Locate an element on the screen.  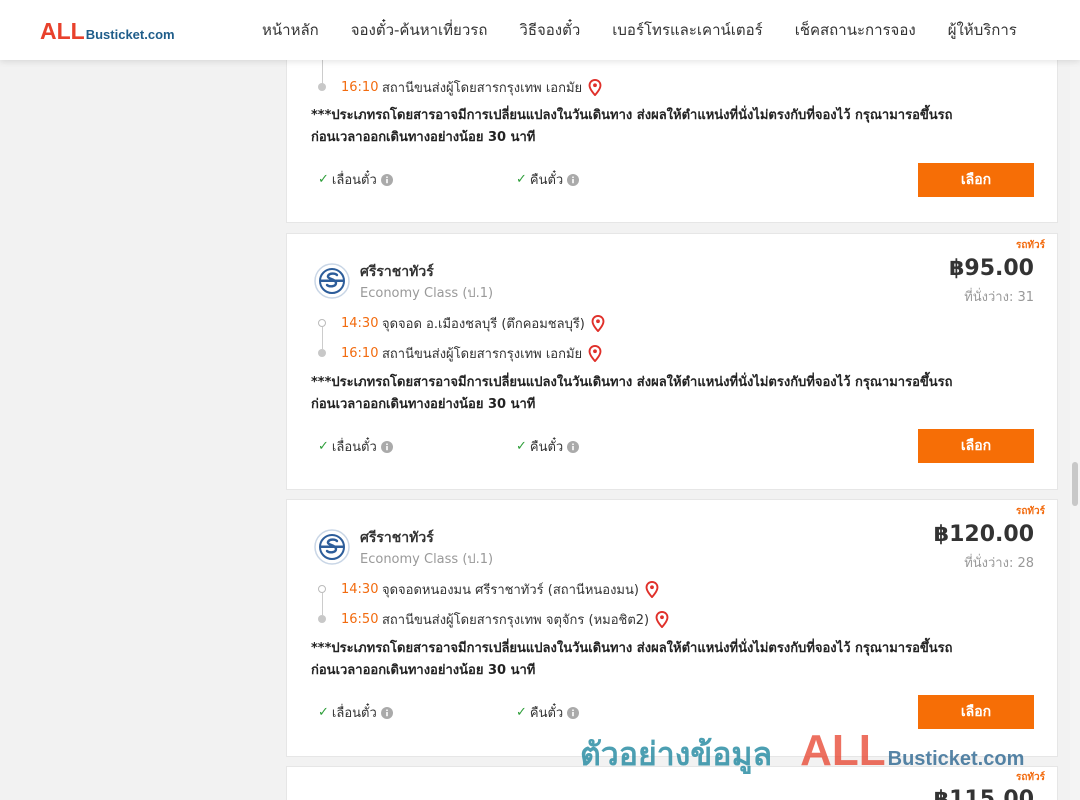
watermark-all-text: ALL is located at coordinates (843, 750).